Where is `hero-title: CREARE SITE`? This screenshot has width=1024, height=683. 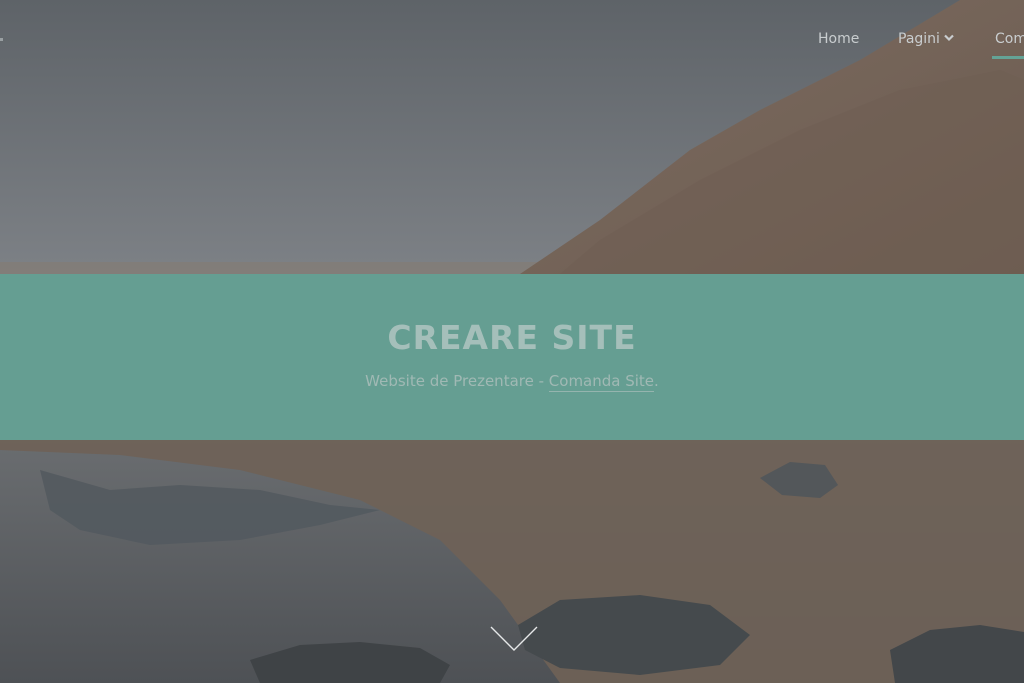
hero-title: CREARE SITE is located at coordinates (512, 337).